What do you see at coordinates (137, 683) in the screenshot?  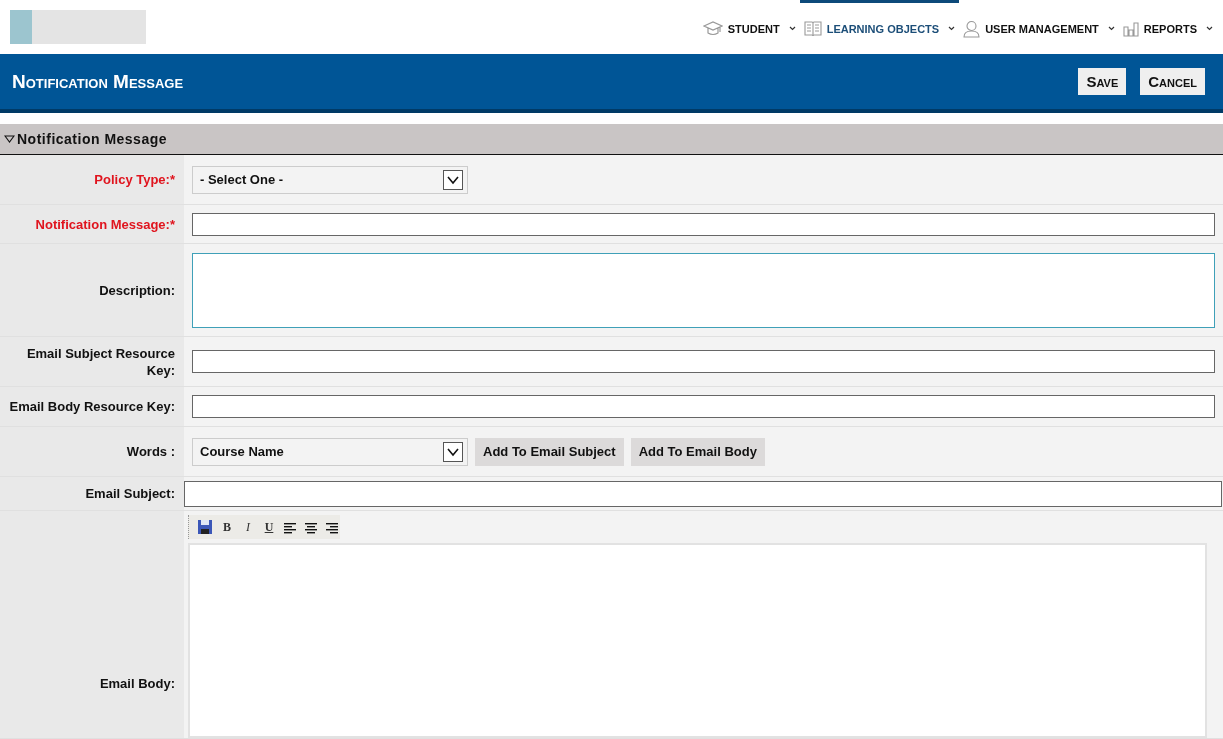 I see `field-label: Email Body:` at bounding box center [137, 683].